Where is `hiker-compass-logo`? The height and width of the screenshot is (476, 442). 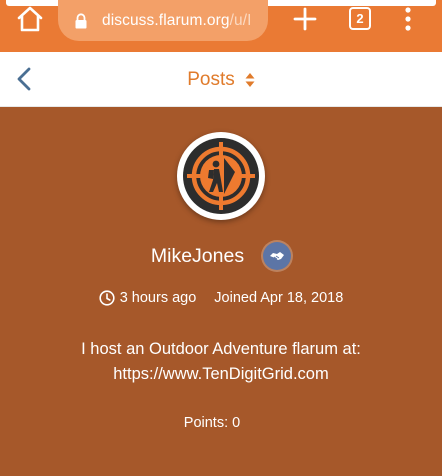 hiker-compass-logo is located at coordinates (221, 176).